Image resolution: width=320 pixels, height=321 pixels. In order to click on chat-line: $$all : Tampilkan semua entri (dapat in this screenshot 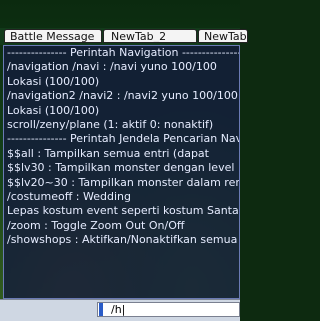, I will do `click(108, 153)`.